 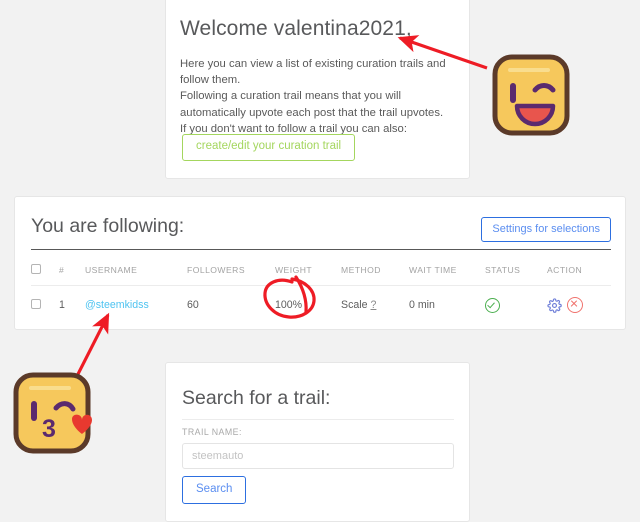 What do you see at coordinates (375, 271) in the screenshot?
I see `column-header-method: METHOD` at bounding box center [375, 271].